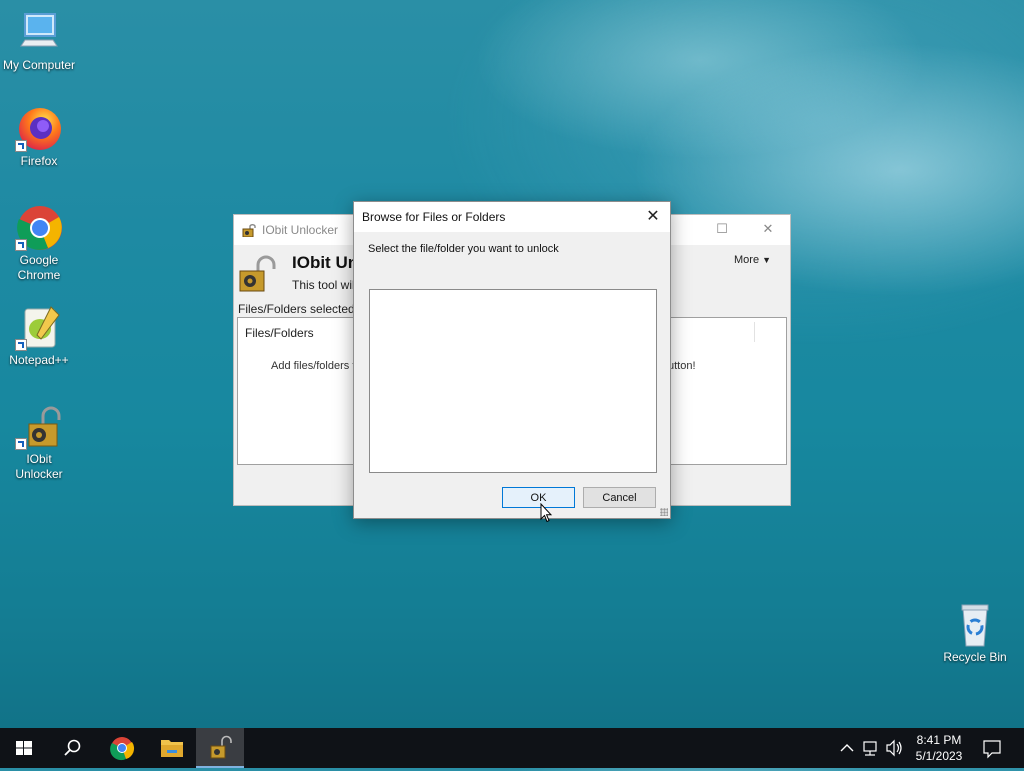 This screenshot has width=1024, height=771. What do you see at coordinates (768, 229) in the screenshot?
I see `close-button: ✕` at bounding box center [768, 229].